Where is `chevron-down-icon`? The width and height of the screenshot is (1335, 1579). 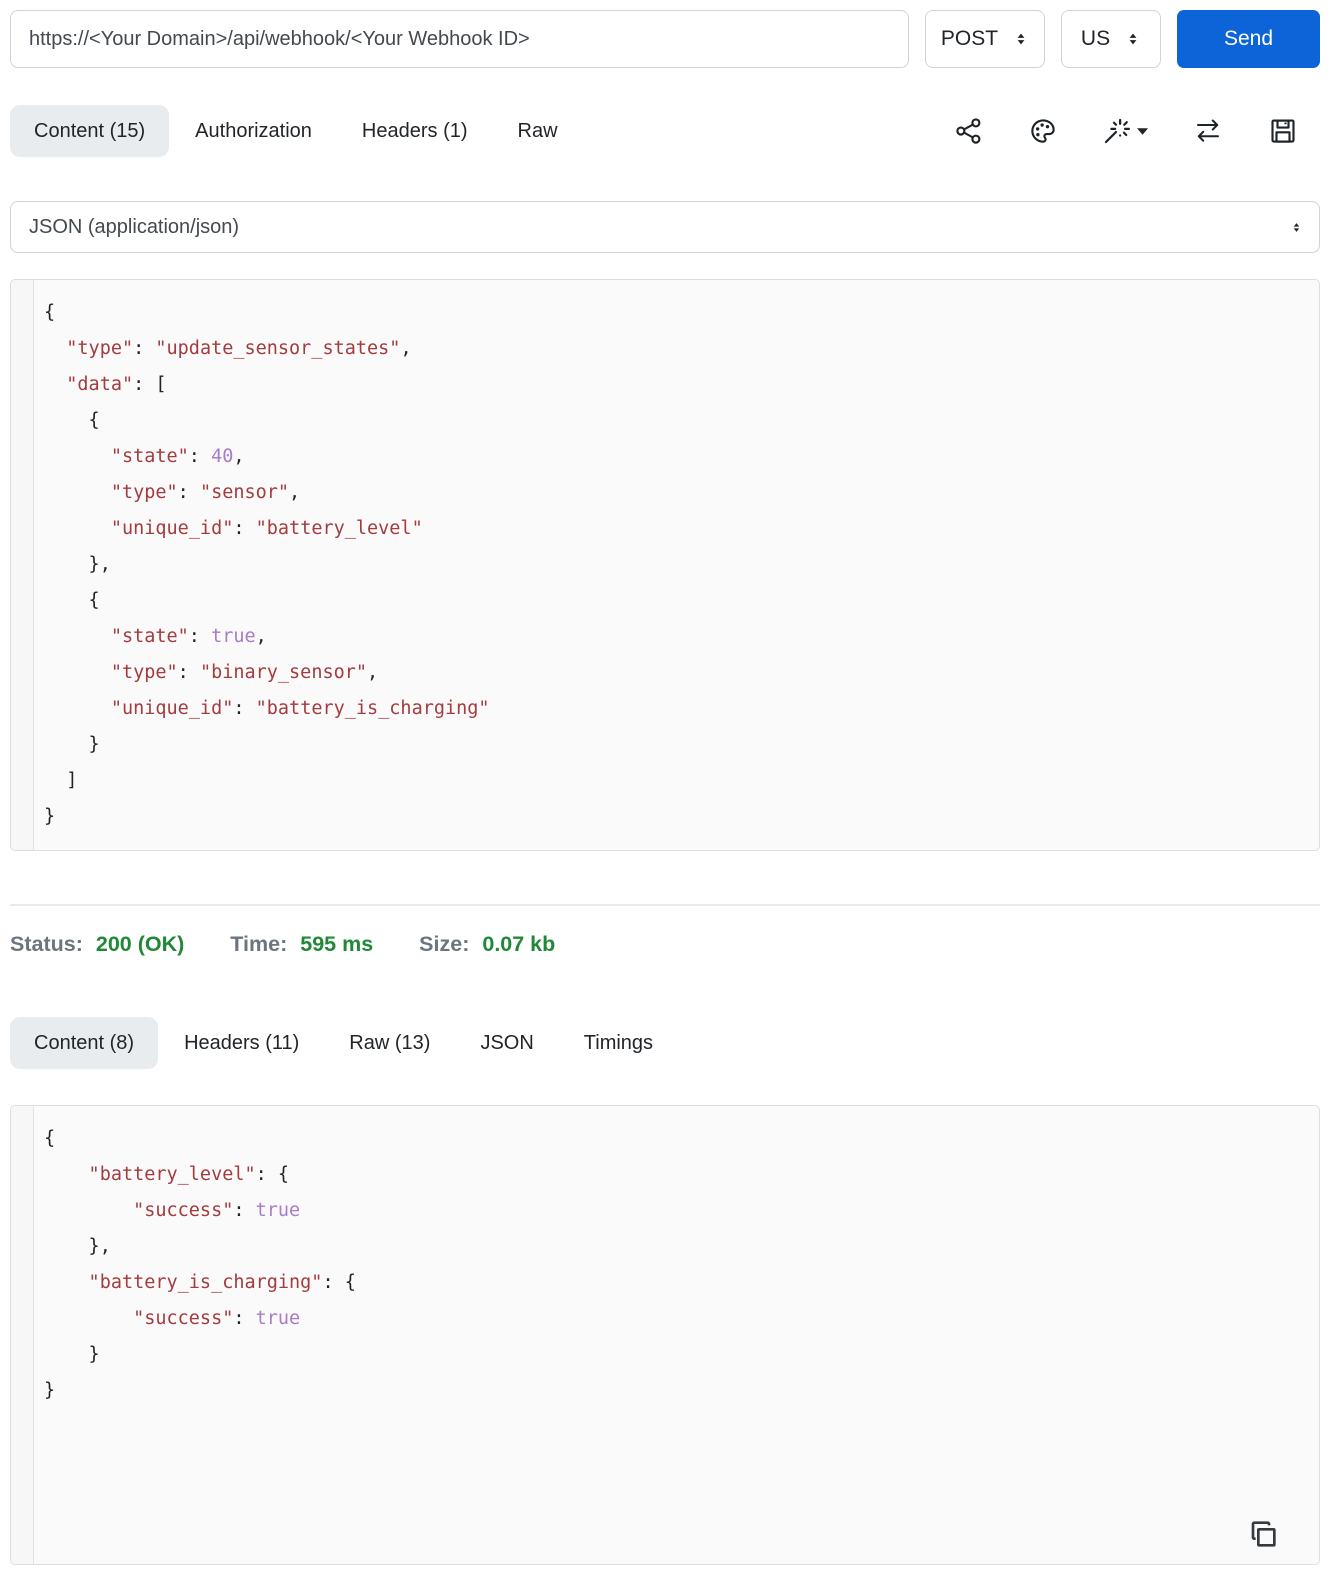 chevron-down-icon is located at coordinates (1142, 131).